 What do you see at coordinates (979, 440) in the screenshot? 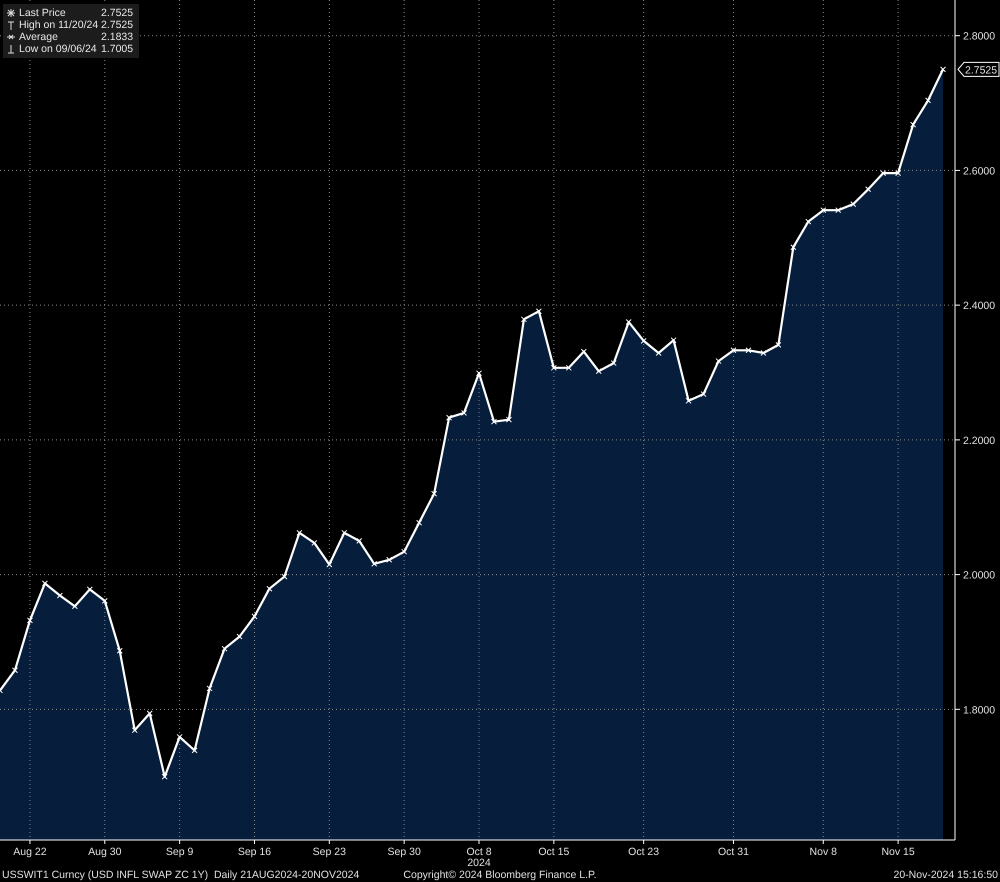
I see `y-tick-label: 2.2000` at bounding box center [979, 440].